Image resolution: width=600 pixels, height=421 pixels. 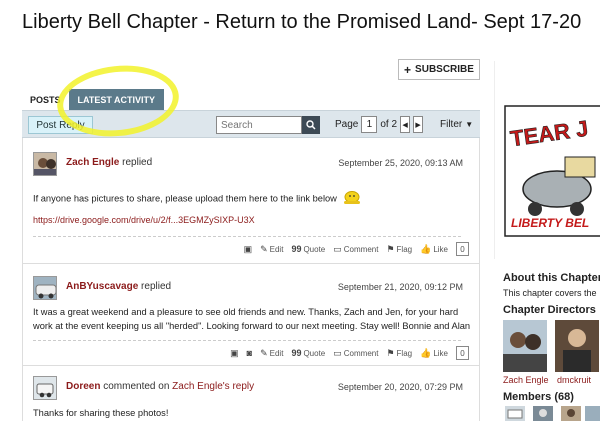 What do you see at coordinates (444, 69) in the screenshot?
I see `subscribe-label: SUBSCRIBE` at bounding box center [444, 69].